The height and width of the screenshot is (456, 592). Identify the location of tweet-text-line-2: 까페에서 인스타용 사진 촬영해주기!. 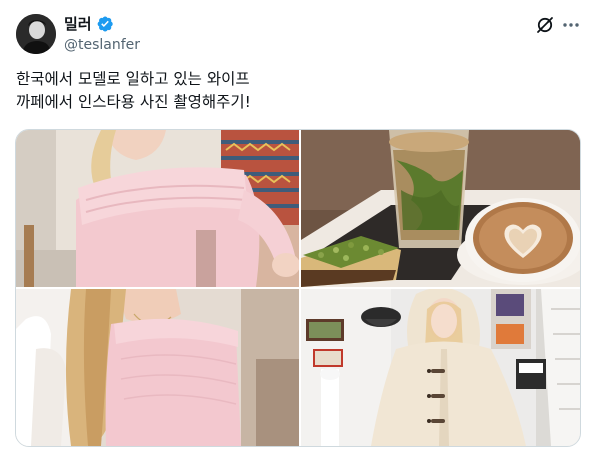
(133, 102).